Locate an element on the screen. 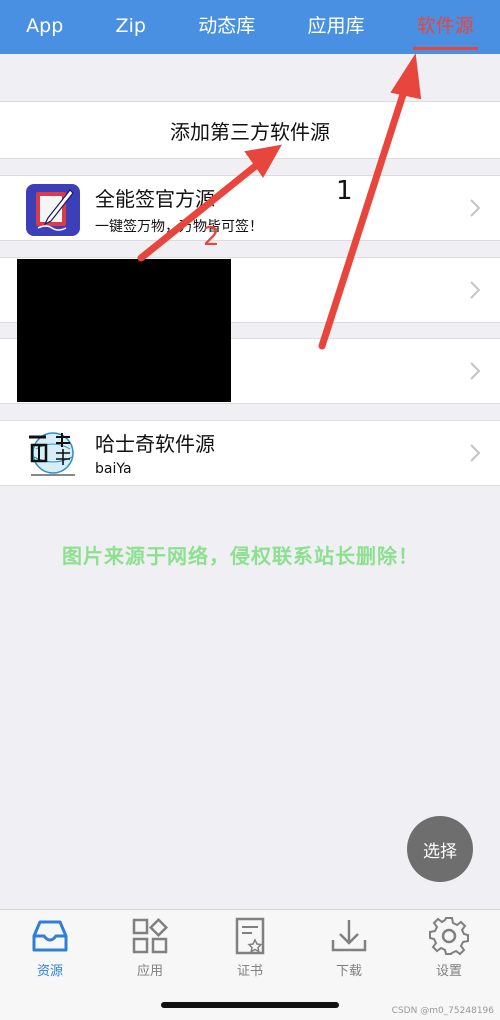  source-row-husky: 哈士奇软件源 baiYa is located at coordinates (250, 453).